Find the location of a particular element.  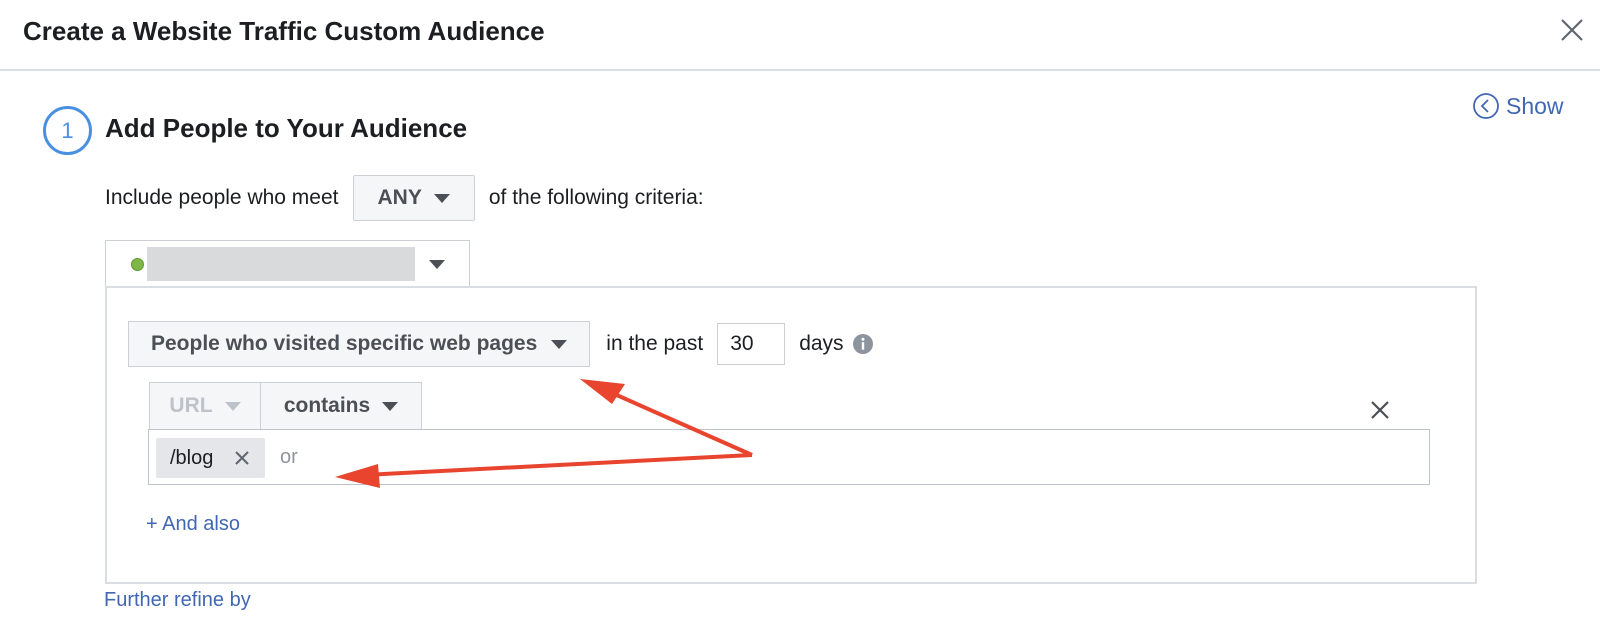

days-label: days is located at coordinates (821, 343).